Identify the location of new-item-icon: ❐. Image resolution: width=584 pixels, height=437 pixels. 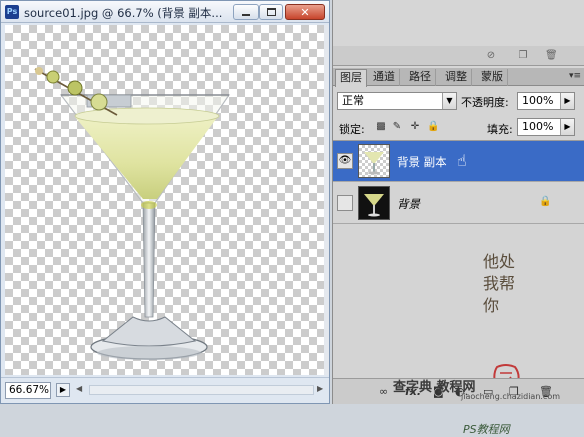
(523, 56).